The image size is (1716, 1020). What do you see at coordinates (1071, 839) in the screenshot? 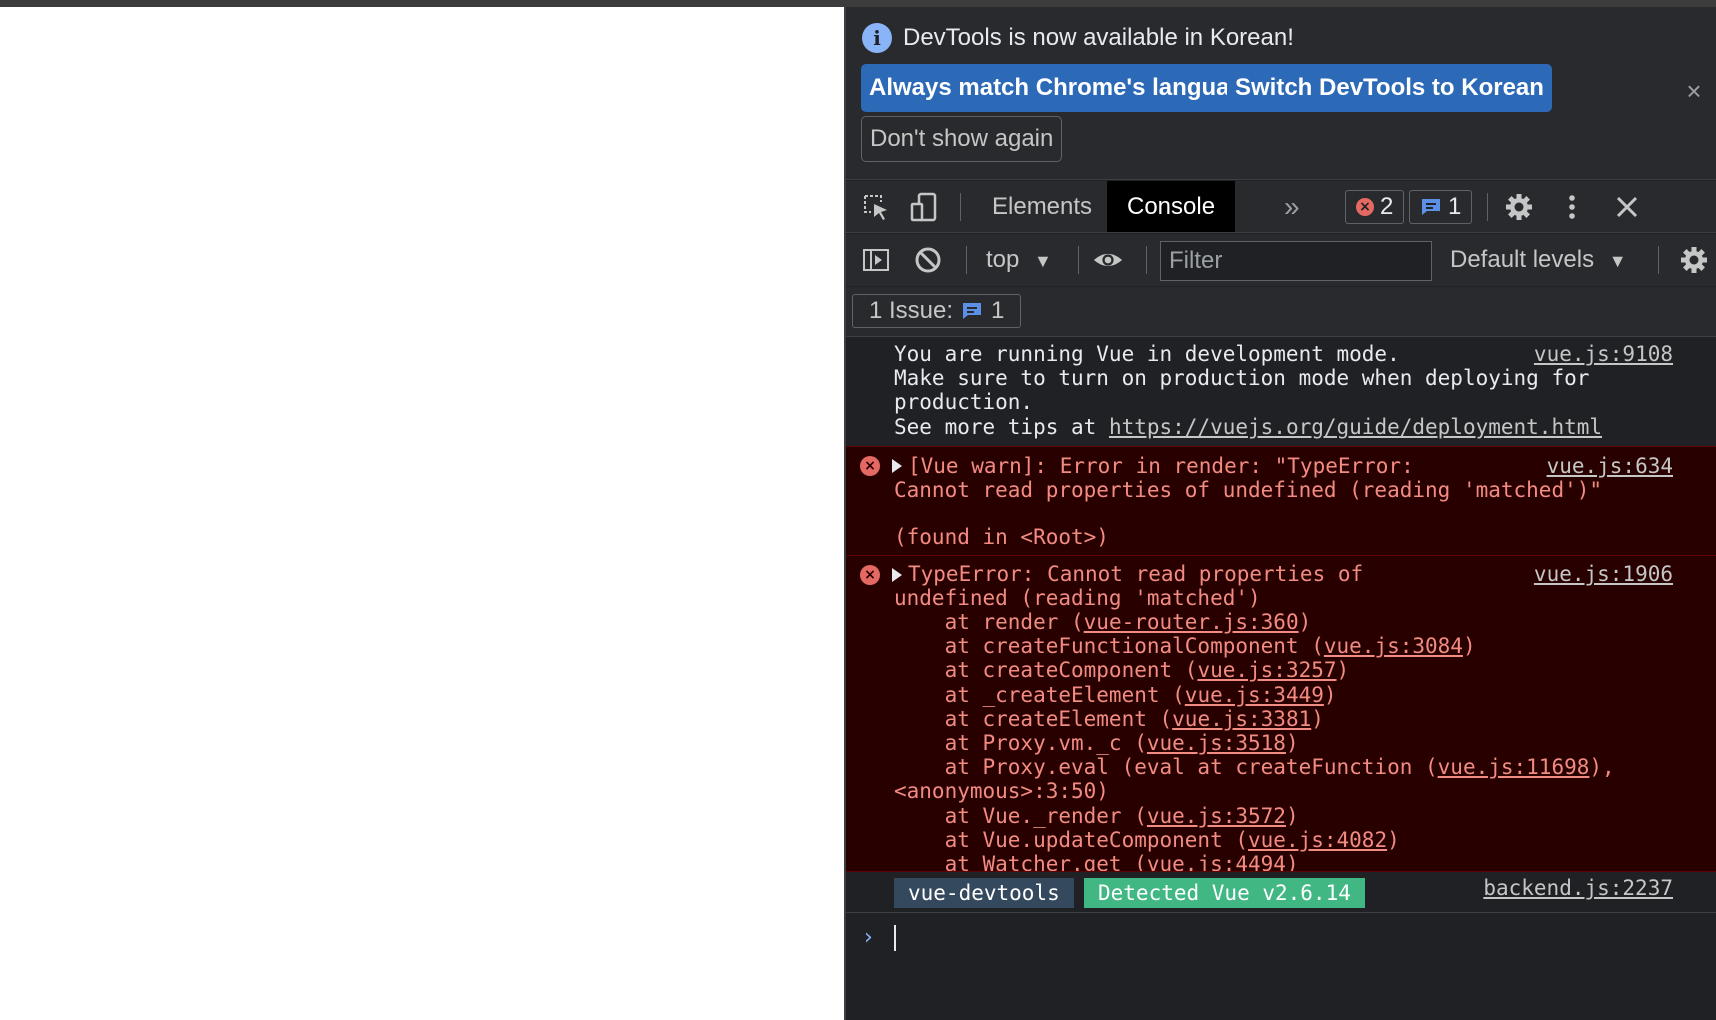
I see `stack-frame-text: at Vue.updateComponent (` at bounding box center [1071, 839].